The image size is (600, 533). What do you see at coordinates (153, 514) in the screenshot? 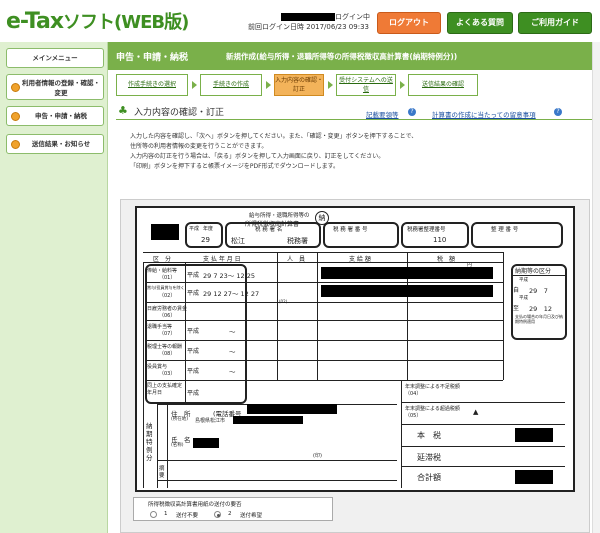
I see `radio-no-send` at bounding box center [153, 514].